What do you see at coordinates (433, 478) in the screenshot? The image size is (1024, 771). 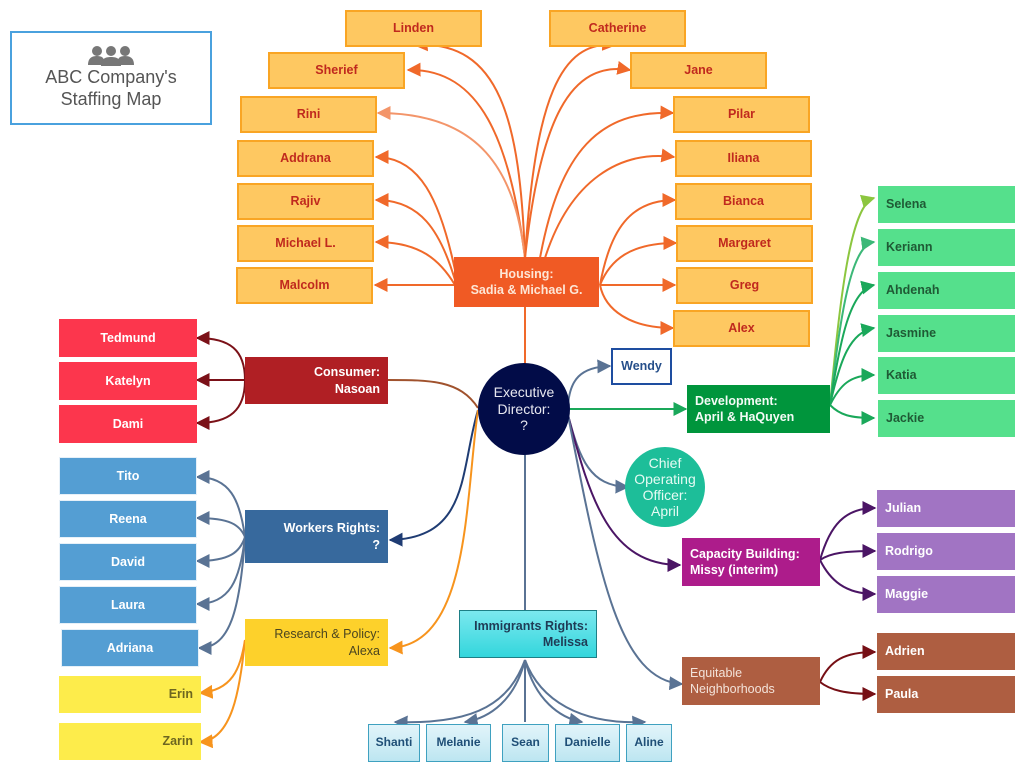 I see `link-exec-workers` at bounding box center [433, 478].